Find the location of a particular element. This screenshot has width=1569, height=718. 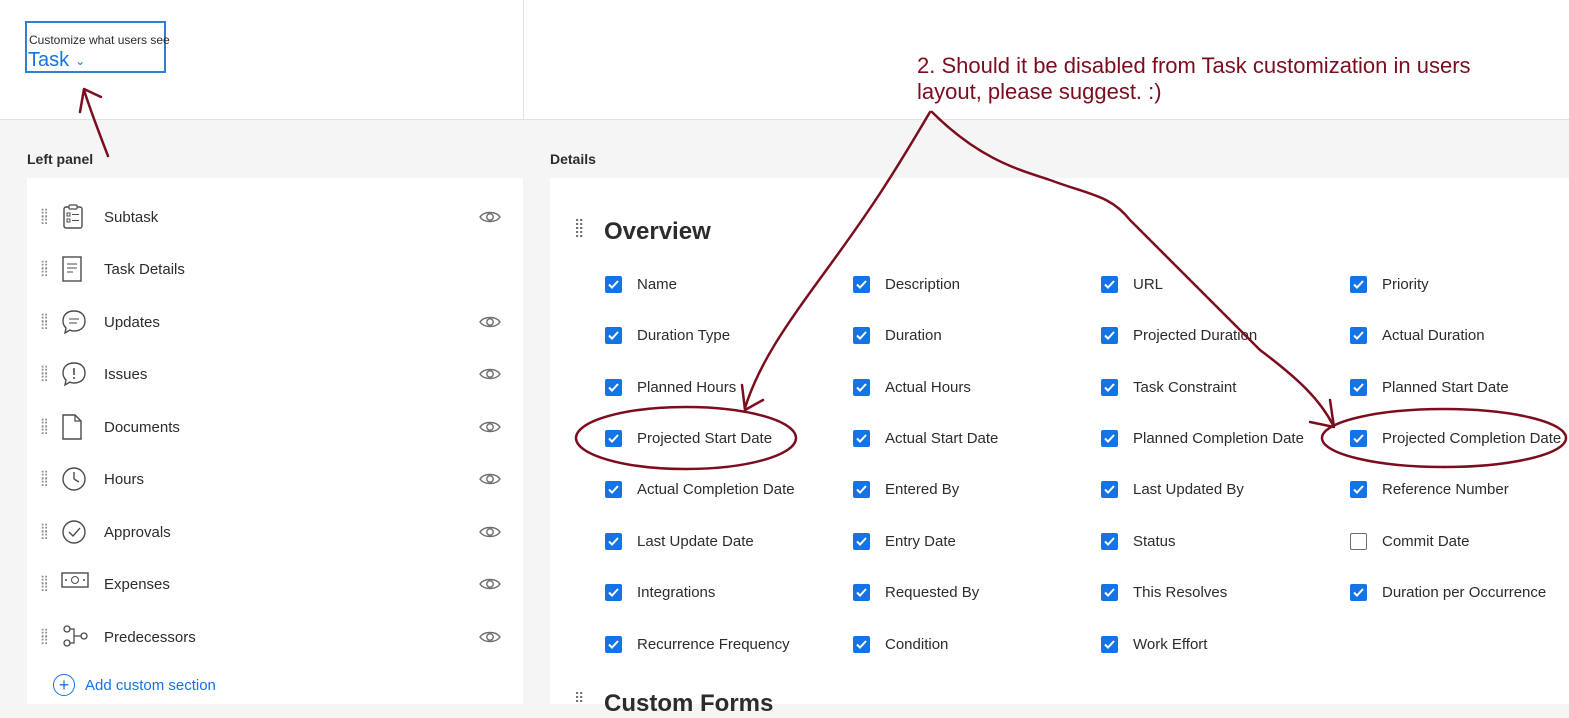

overview-field: Actual Duration is located at coordinates (1417, 335).